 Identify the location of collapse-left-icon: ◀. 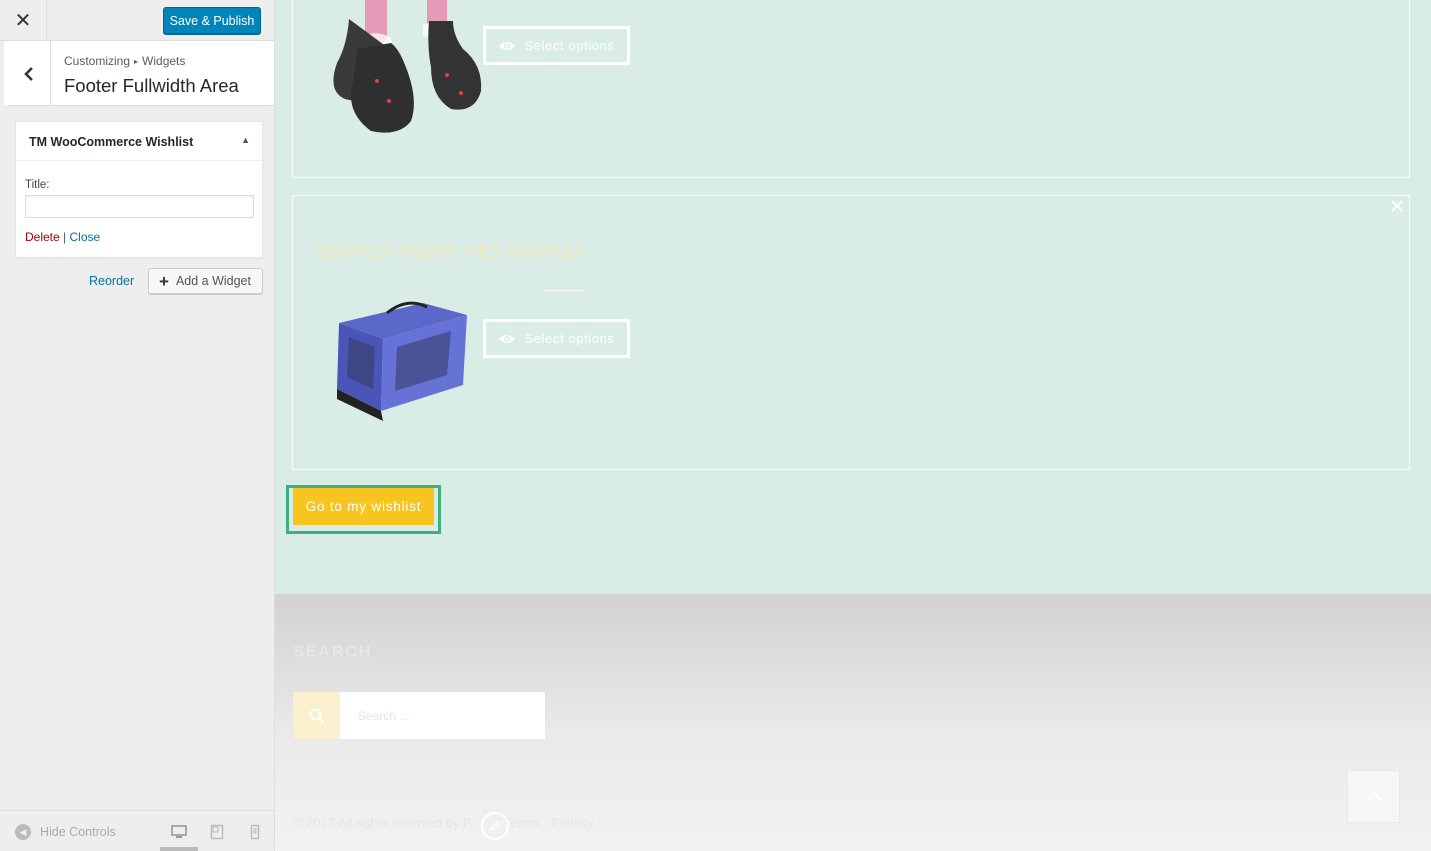
(23, 832).